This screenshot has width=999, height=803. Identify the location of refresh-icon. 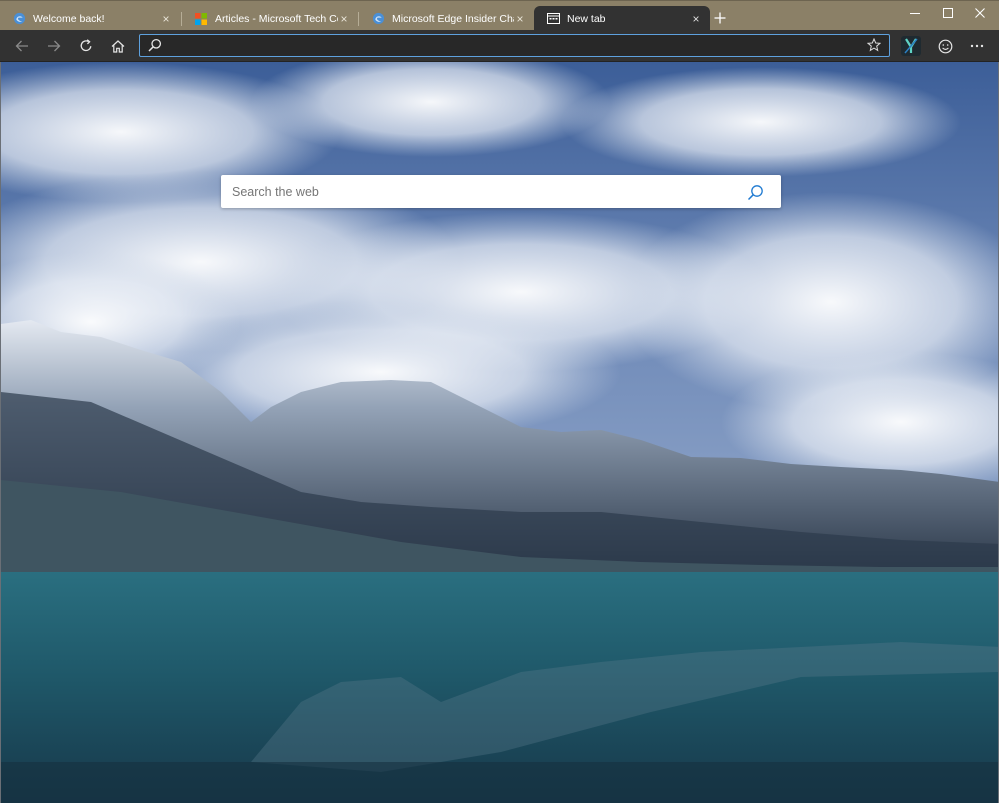
(86, 45).